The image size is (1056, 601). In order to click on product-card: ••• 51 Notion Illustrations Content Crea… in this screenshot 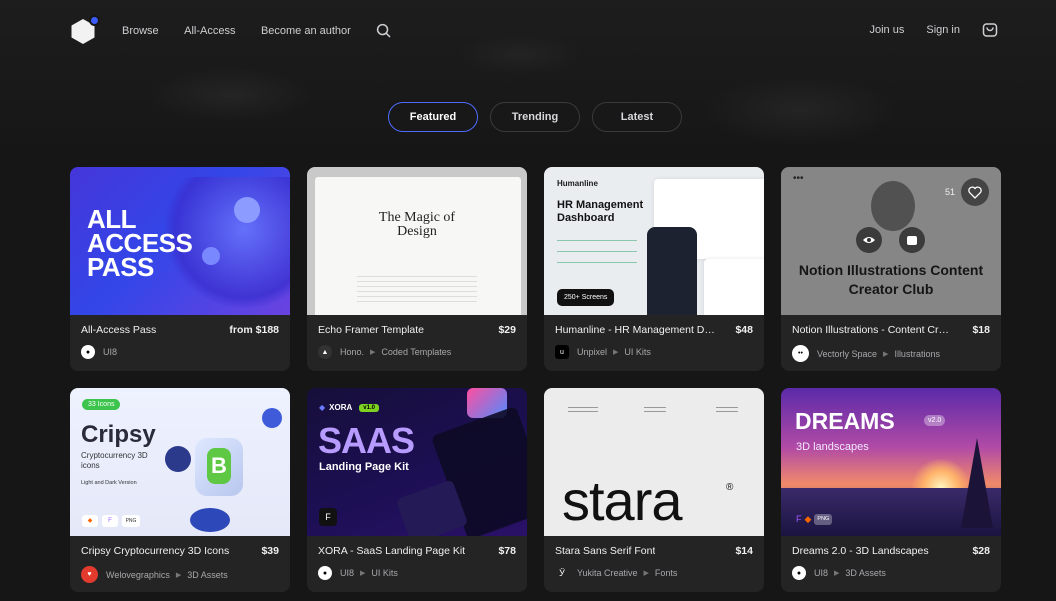, I will do `click(891, 269)`.